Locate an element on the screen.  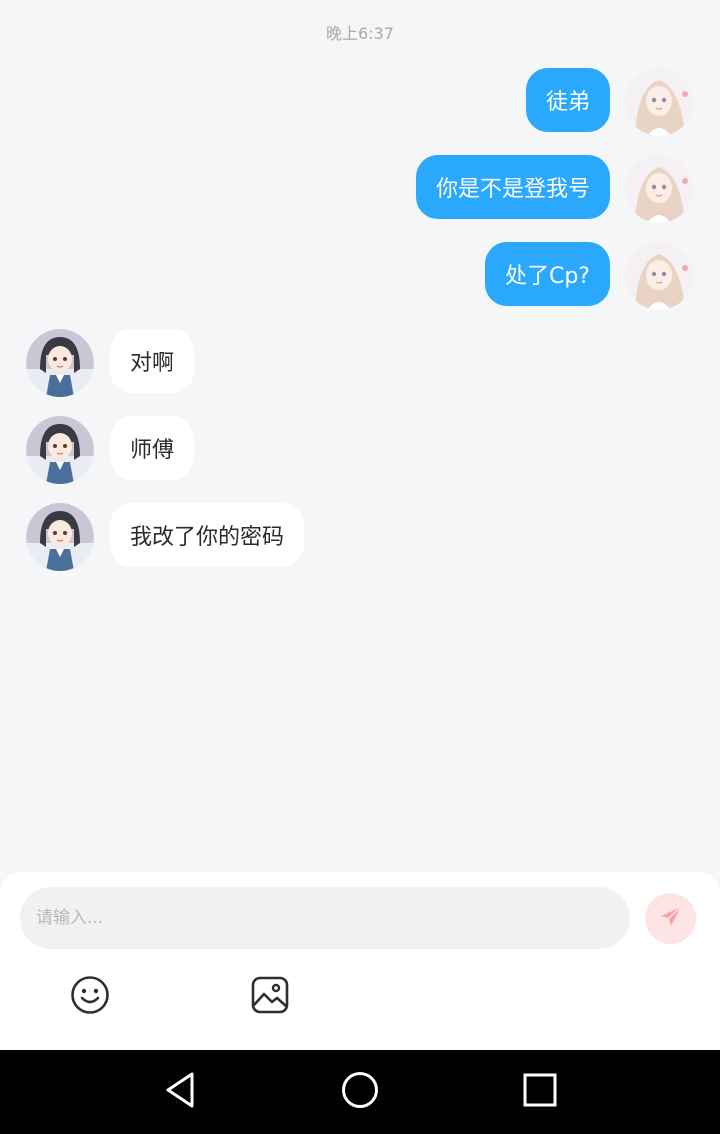
recents-button is located at coordinates (540, 1092).